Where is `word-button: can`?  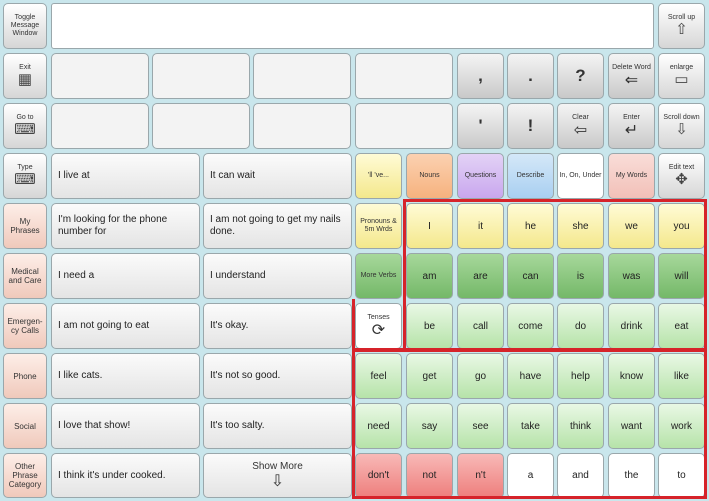
word-button: can is located at coordinates (530, 276).